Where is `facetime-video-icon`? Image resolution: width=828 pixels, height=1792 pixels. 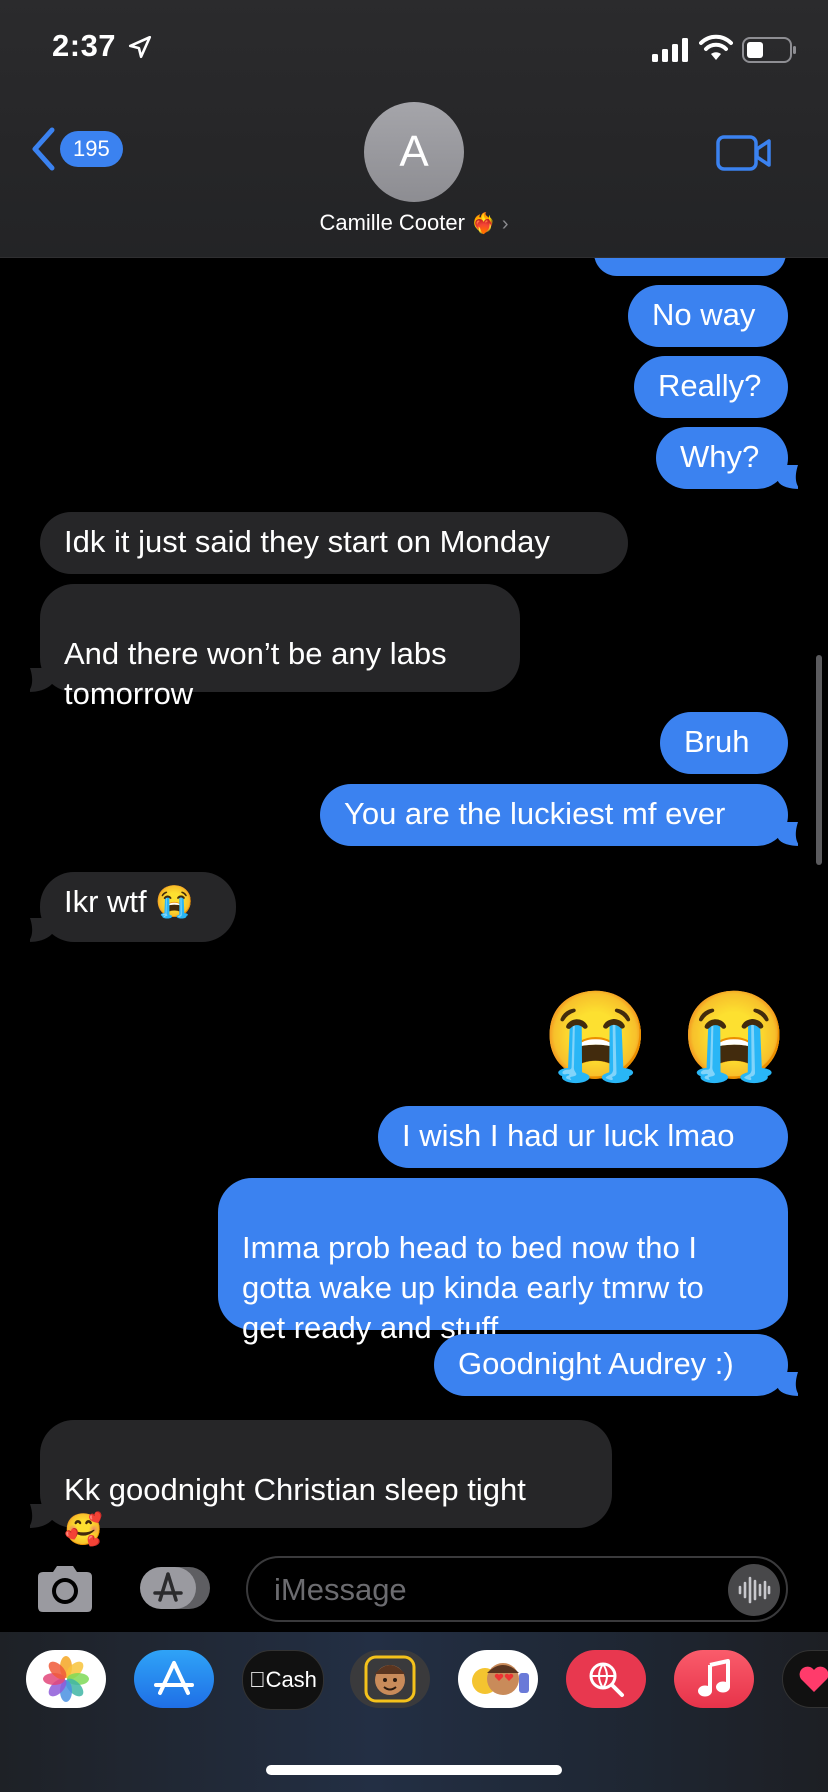
facetime-video-icon is located at coordinates (744, 153).